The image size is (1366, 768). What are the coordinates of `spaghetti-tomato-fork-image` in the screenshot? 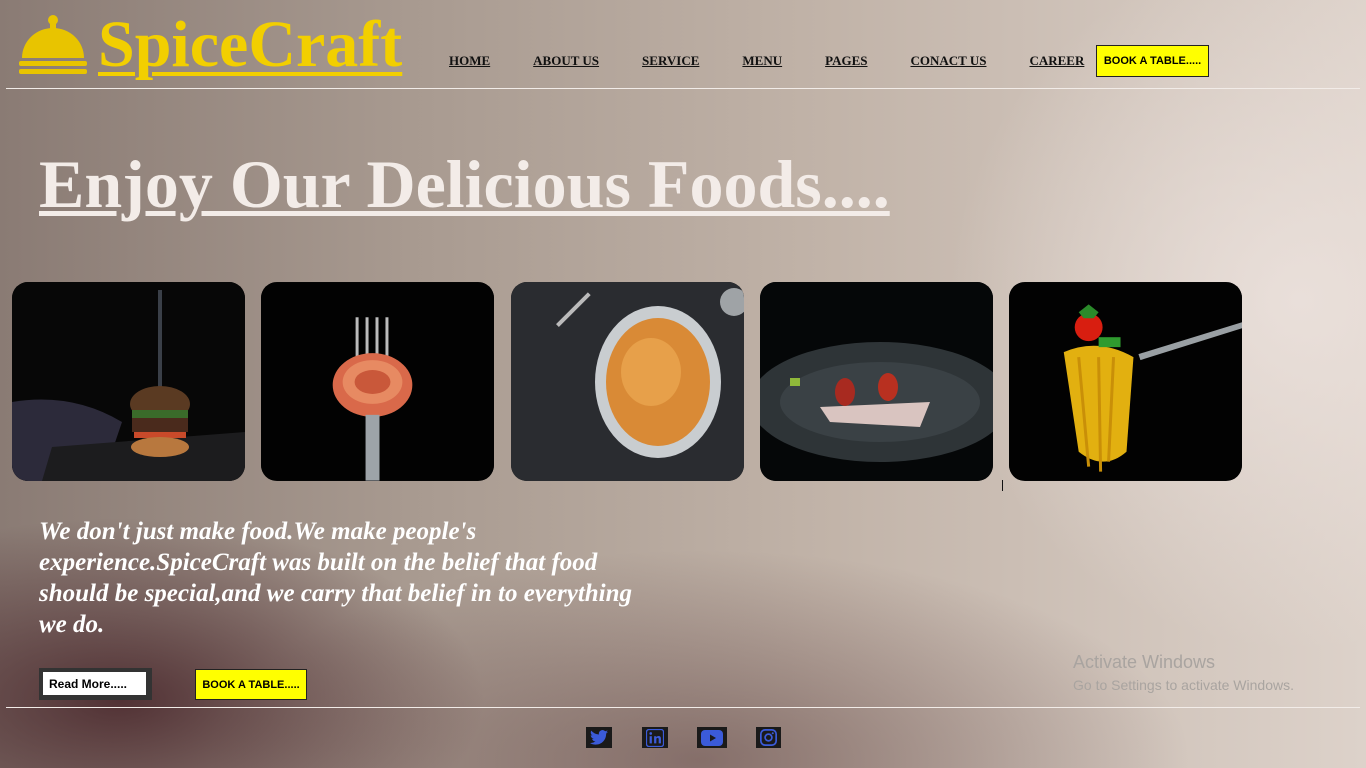 It's located at (1125, 381).